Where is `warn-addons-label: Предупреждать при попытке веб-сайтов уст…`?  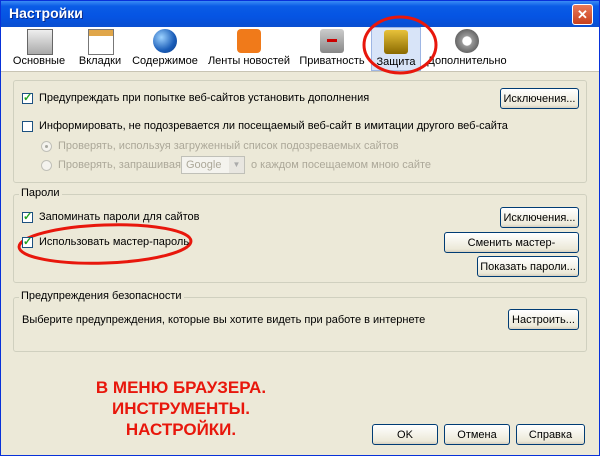 warn-addons-label: Предупреждать при попытке веб-сайтов уст… is located at coordinates (204, 98).